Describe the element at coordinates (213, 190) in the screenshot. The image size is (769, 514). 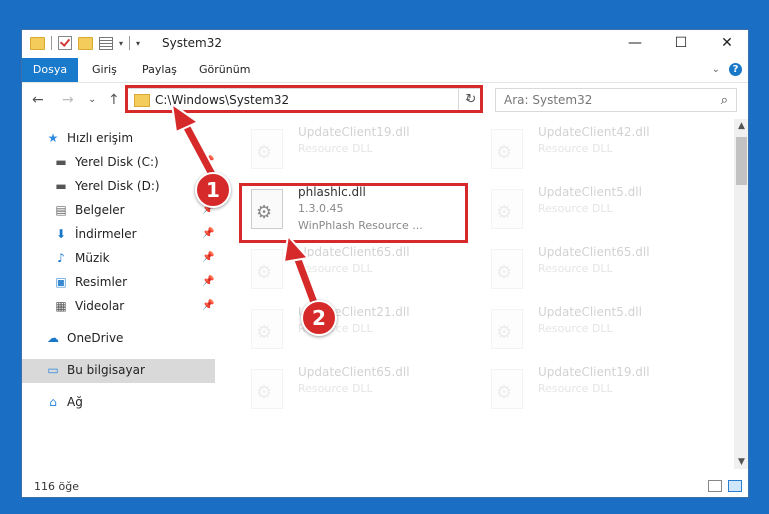
I see `callout-badge-1: 1` at that location.